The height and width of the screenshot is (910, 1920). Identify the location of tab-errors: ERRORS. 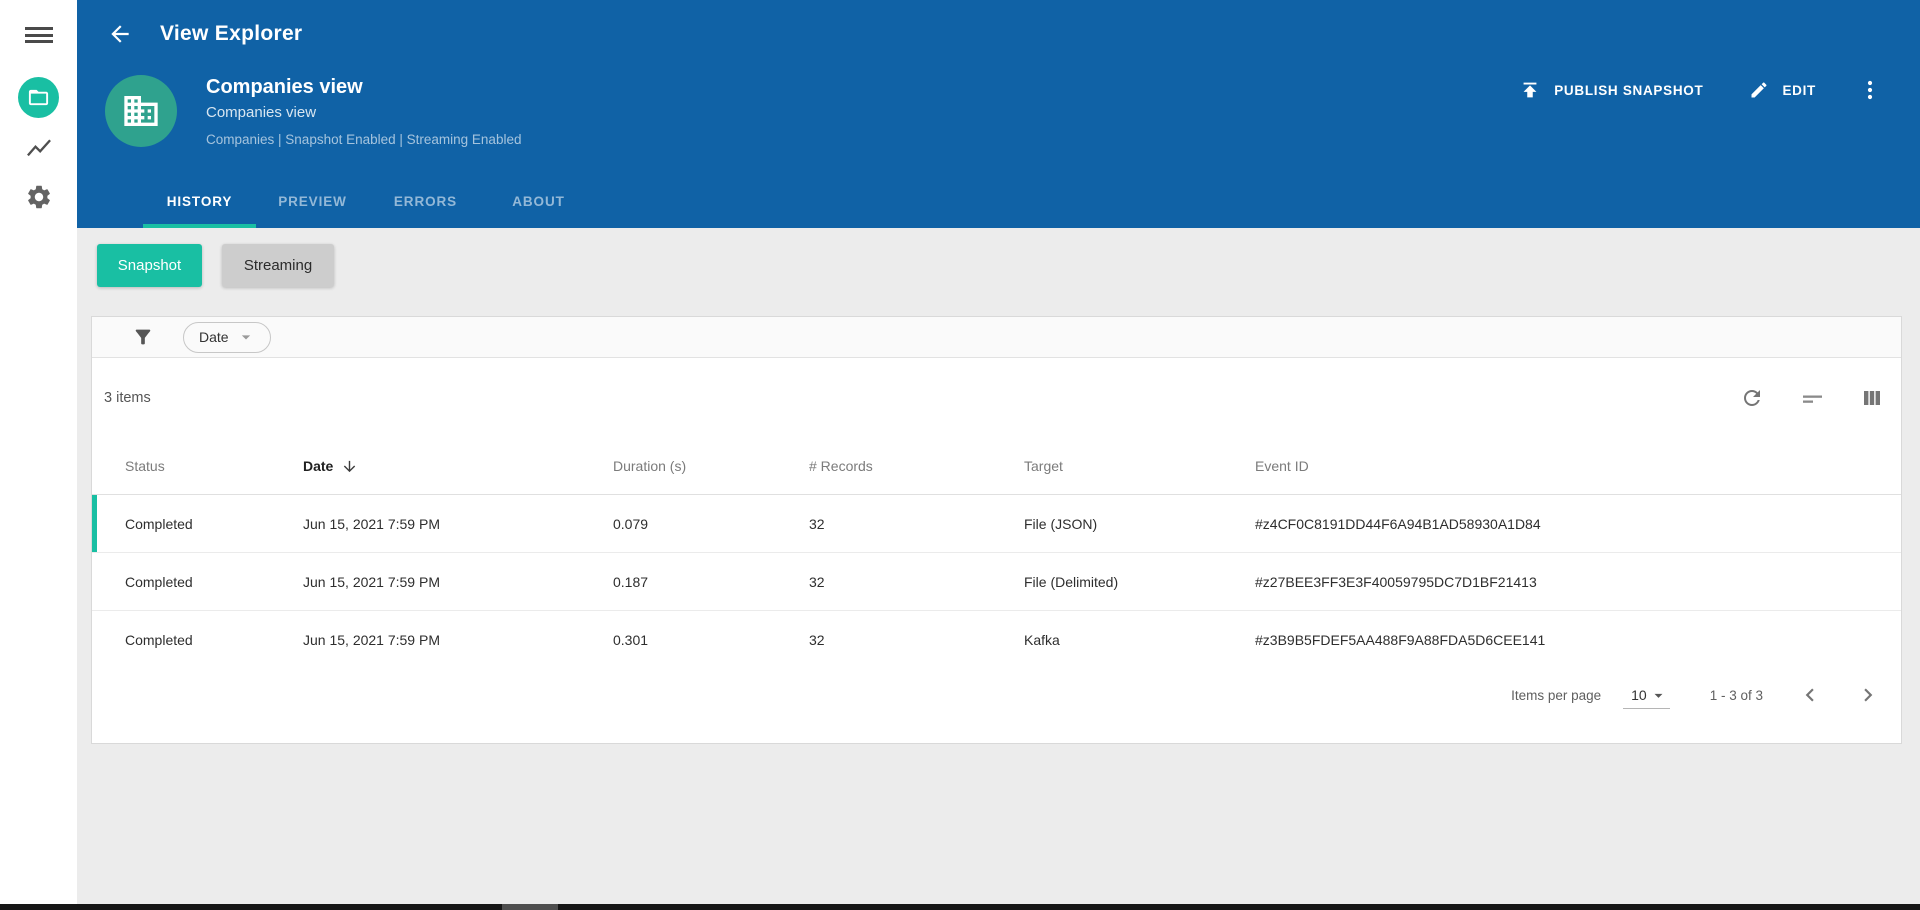
(425, 203).